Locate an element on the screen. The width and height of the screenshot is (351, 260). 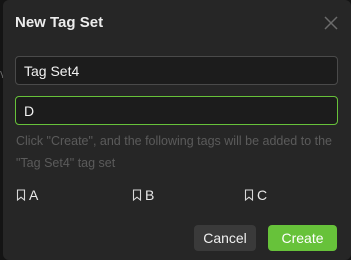
tag-preview-a: A is located at coordinates (27, 195).